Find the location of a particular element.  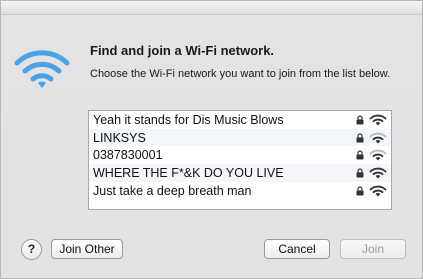

network-name: Yeah it stands for Dis Music Blows is located at coordinates (188, 120).